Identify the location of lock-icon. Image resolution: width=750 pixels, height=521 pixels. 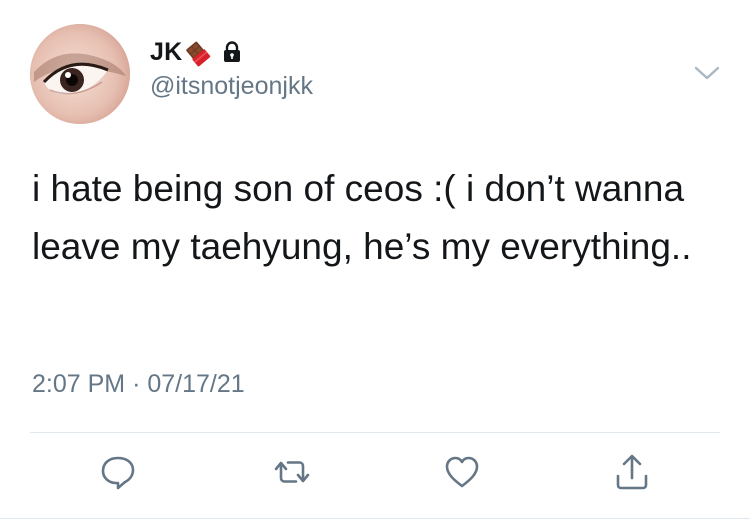
(232, 51).